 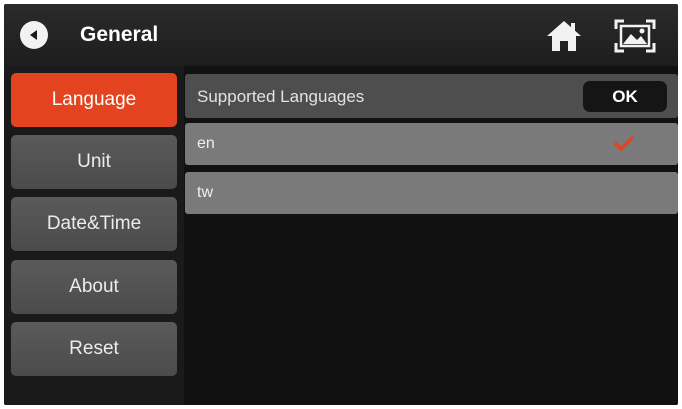 I want to click on sidebar-item-unit: Unit, so click(x=94, y=162).